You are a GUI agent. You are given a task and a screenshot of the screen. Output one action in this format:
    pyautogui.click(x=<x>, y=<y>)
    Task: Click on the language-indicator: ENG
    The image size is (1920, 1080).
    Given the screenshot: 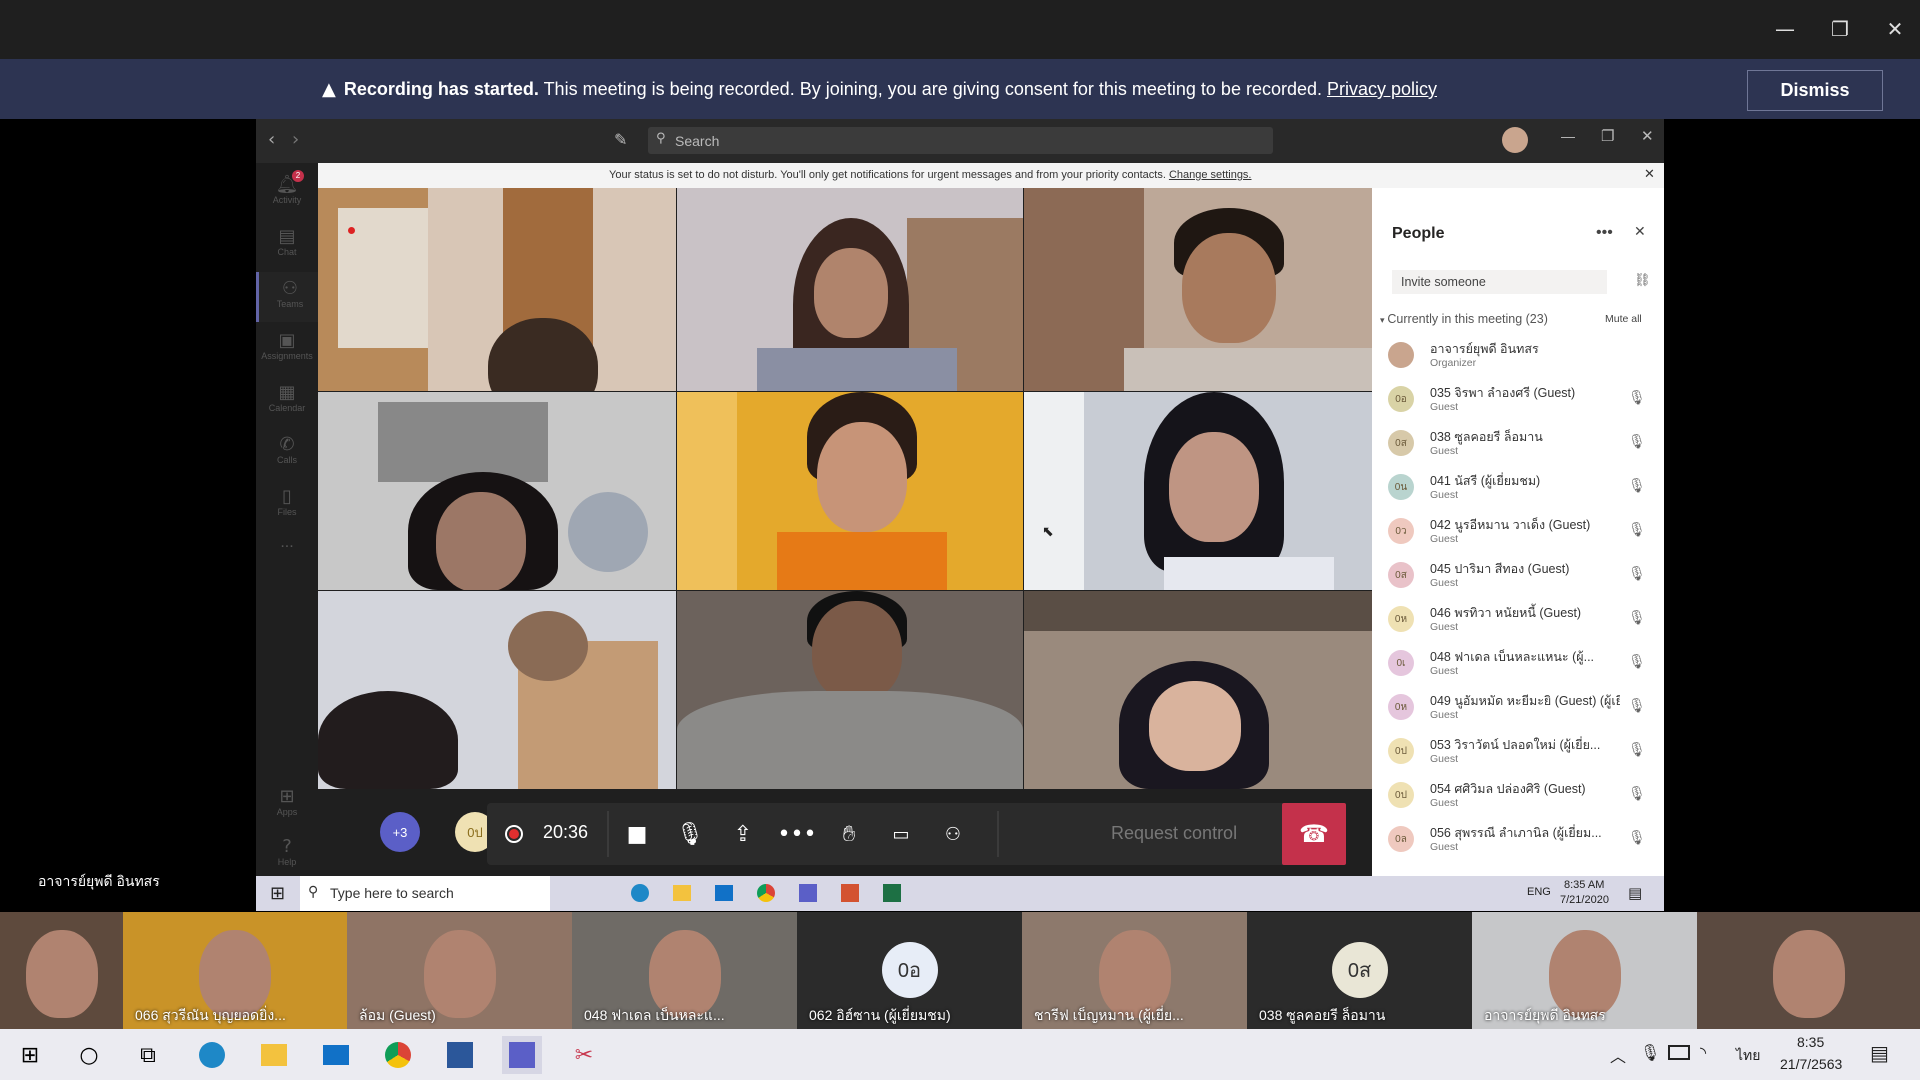 What is the action you would take?
    pyautogui.click(x=1539, y=892)
    